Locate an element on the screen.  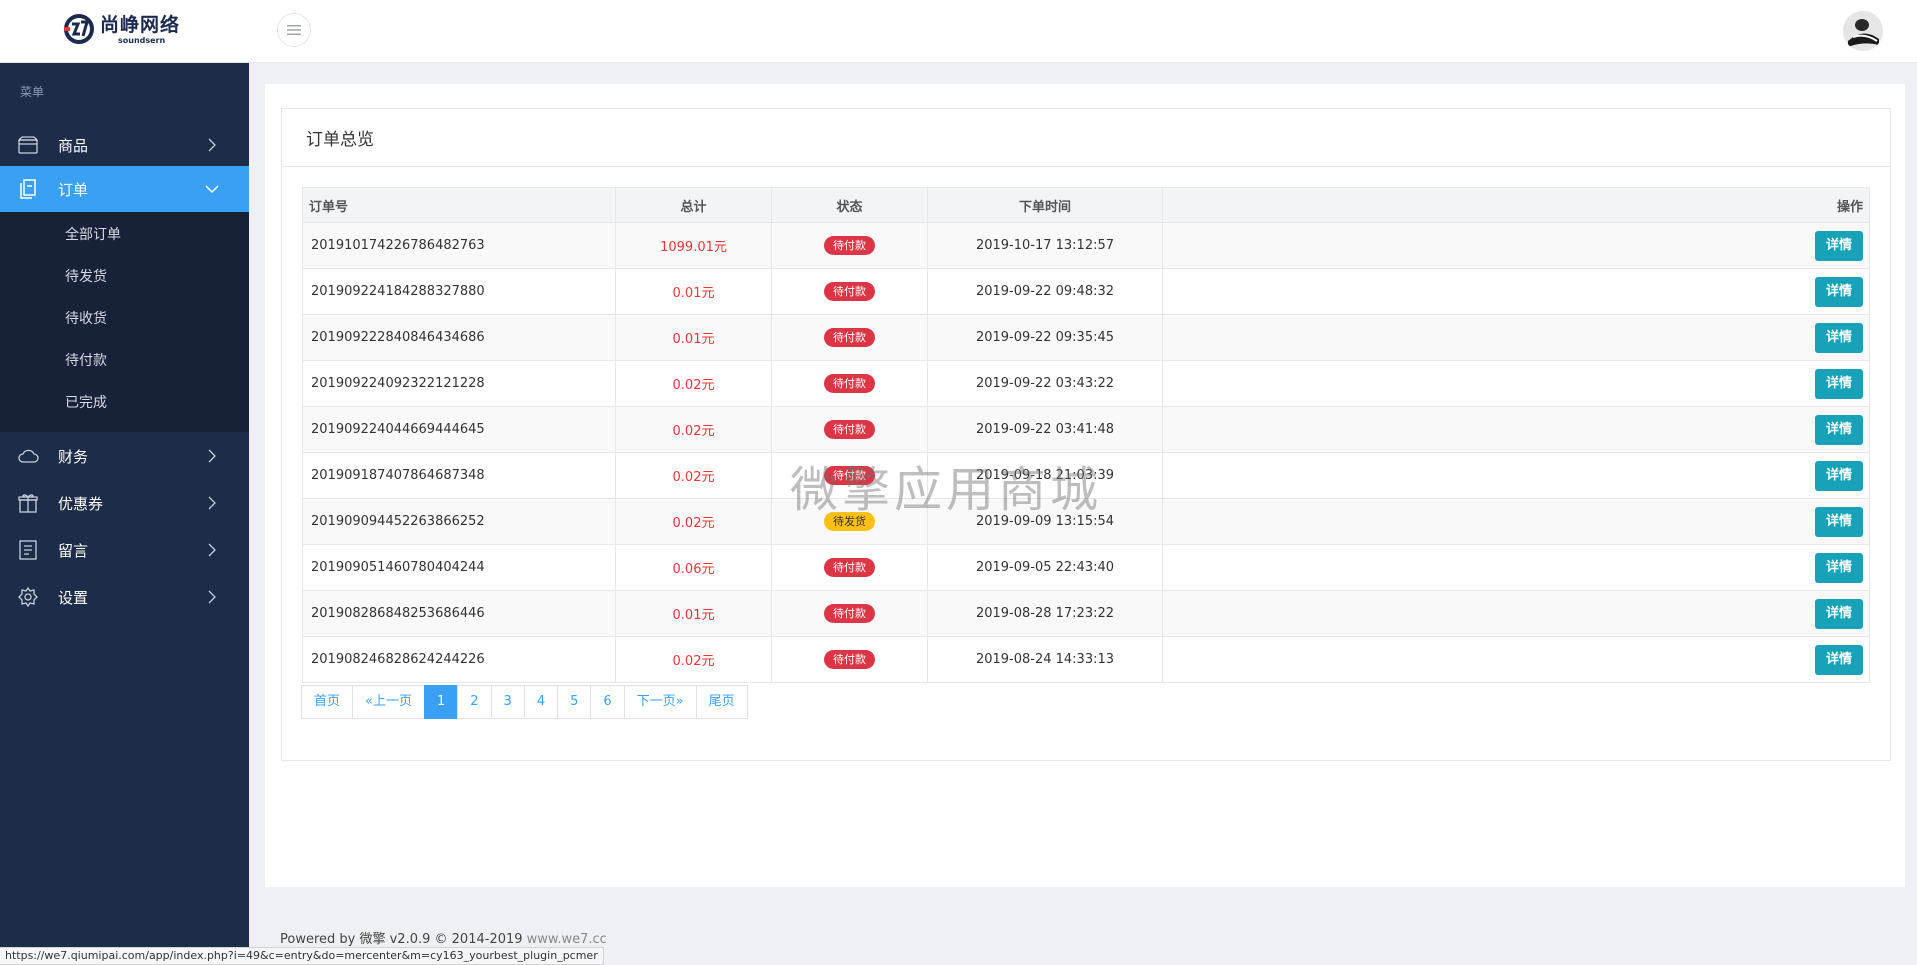
order-time-cell: 2019-09-22 03:43:22 is located at coordinates (1045, 383).